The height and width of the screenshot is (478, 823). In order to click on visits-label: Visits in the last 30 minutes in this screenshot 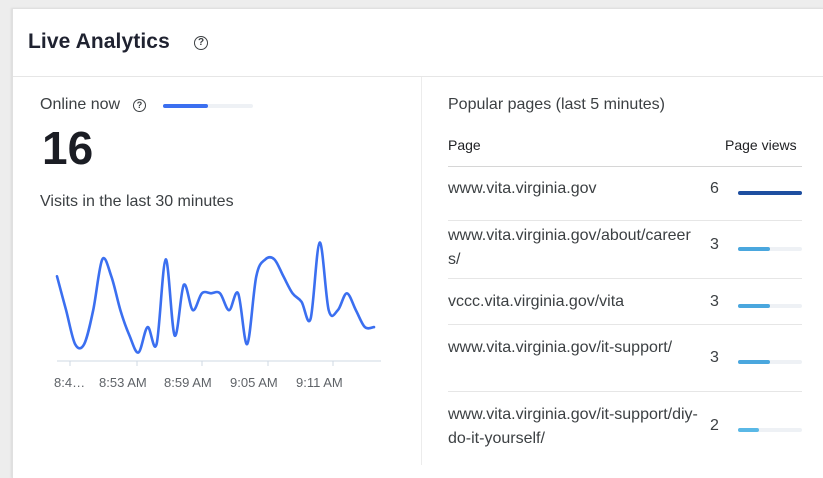, I will do `click(137, 201)`.